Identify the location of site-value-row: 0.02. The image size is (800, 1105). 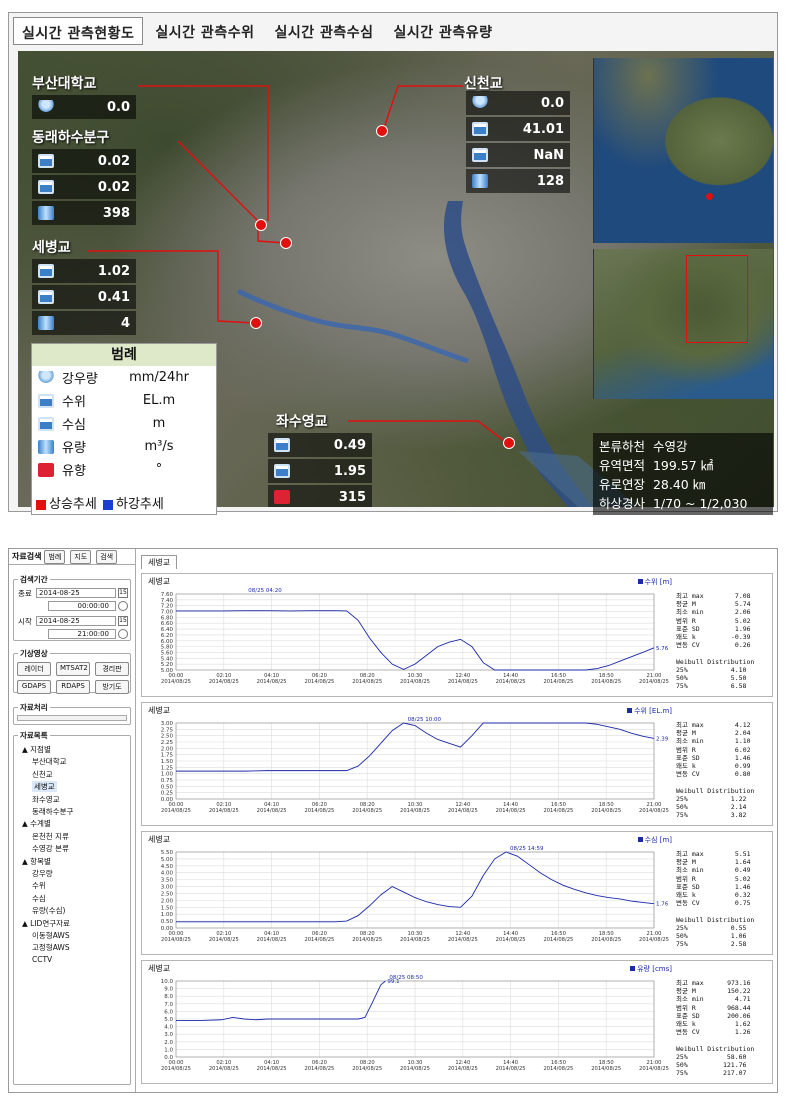
(84, 187).